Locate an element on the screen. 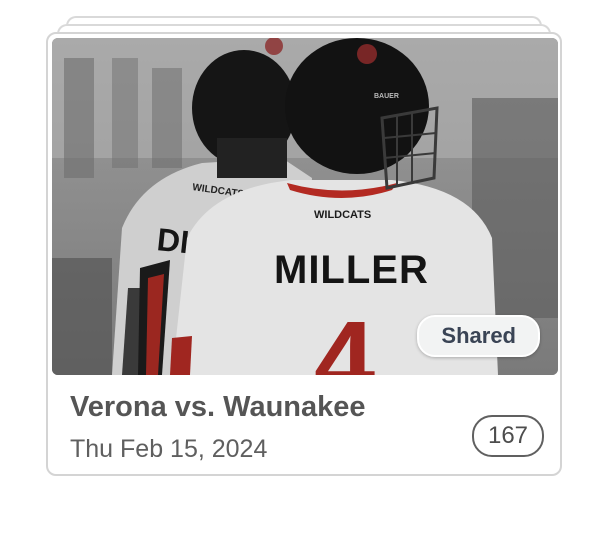 Image resolution: width=597 pixels, height=550 pixels. photo-count-badge: 167 is located at coordinates (508, 436).